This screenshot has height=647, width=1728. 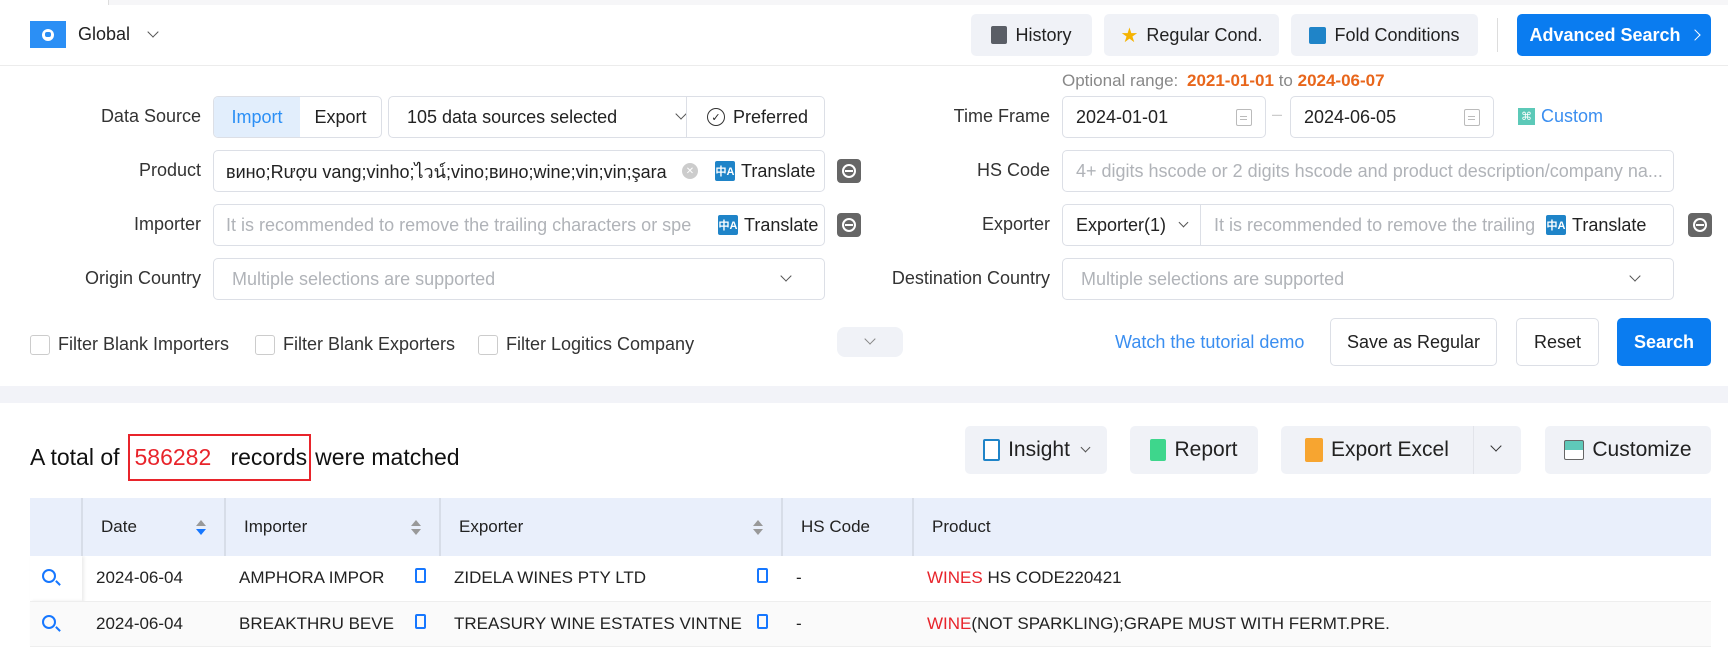 What do you see at coordinates (1401, 450) in the screenshot?
I see `export-excel-button: Export Excel` at bounding box center [1401, 450].